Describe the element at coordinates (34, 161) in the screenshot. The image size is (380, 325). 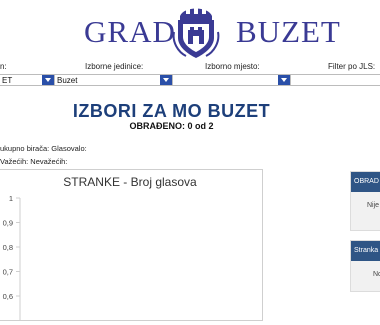
I see `valid-stats: Važećih: Nevažećih:` at that location.